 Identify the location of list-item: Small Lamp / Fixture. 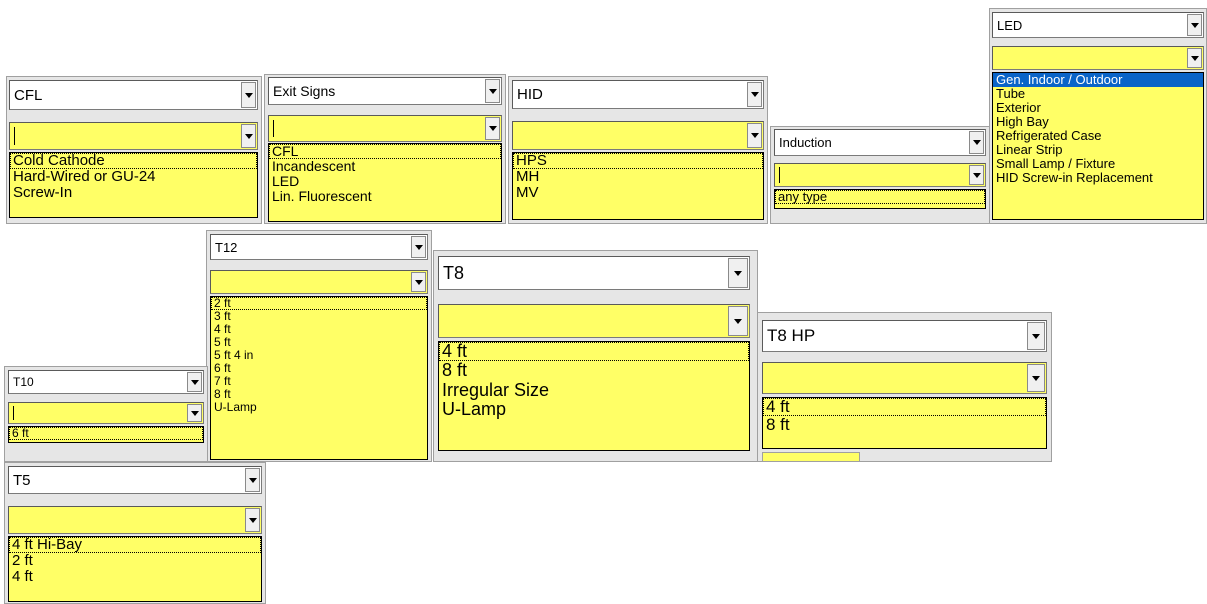
(1098, 164).